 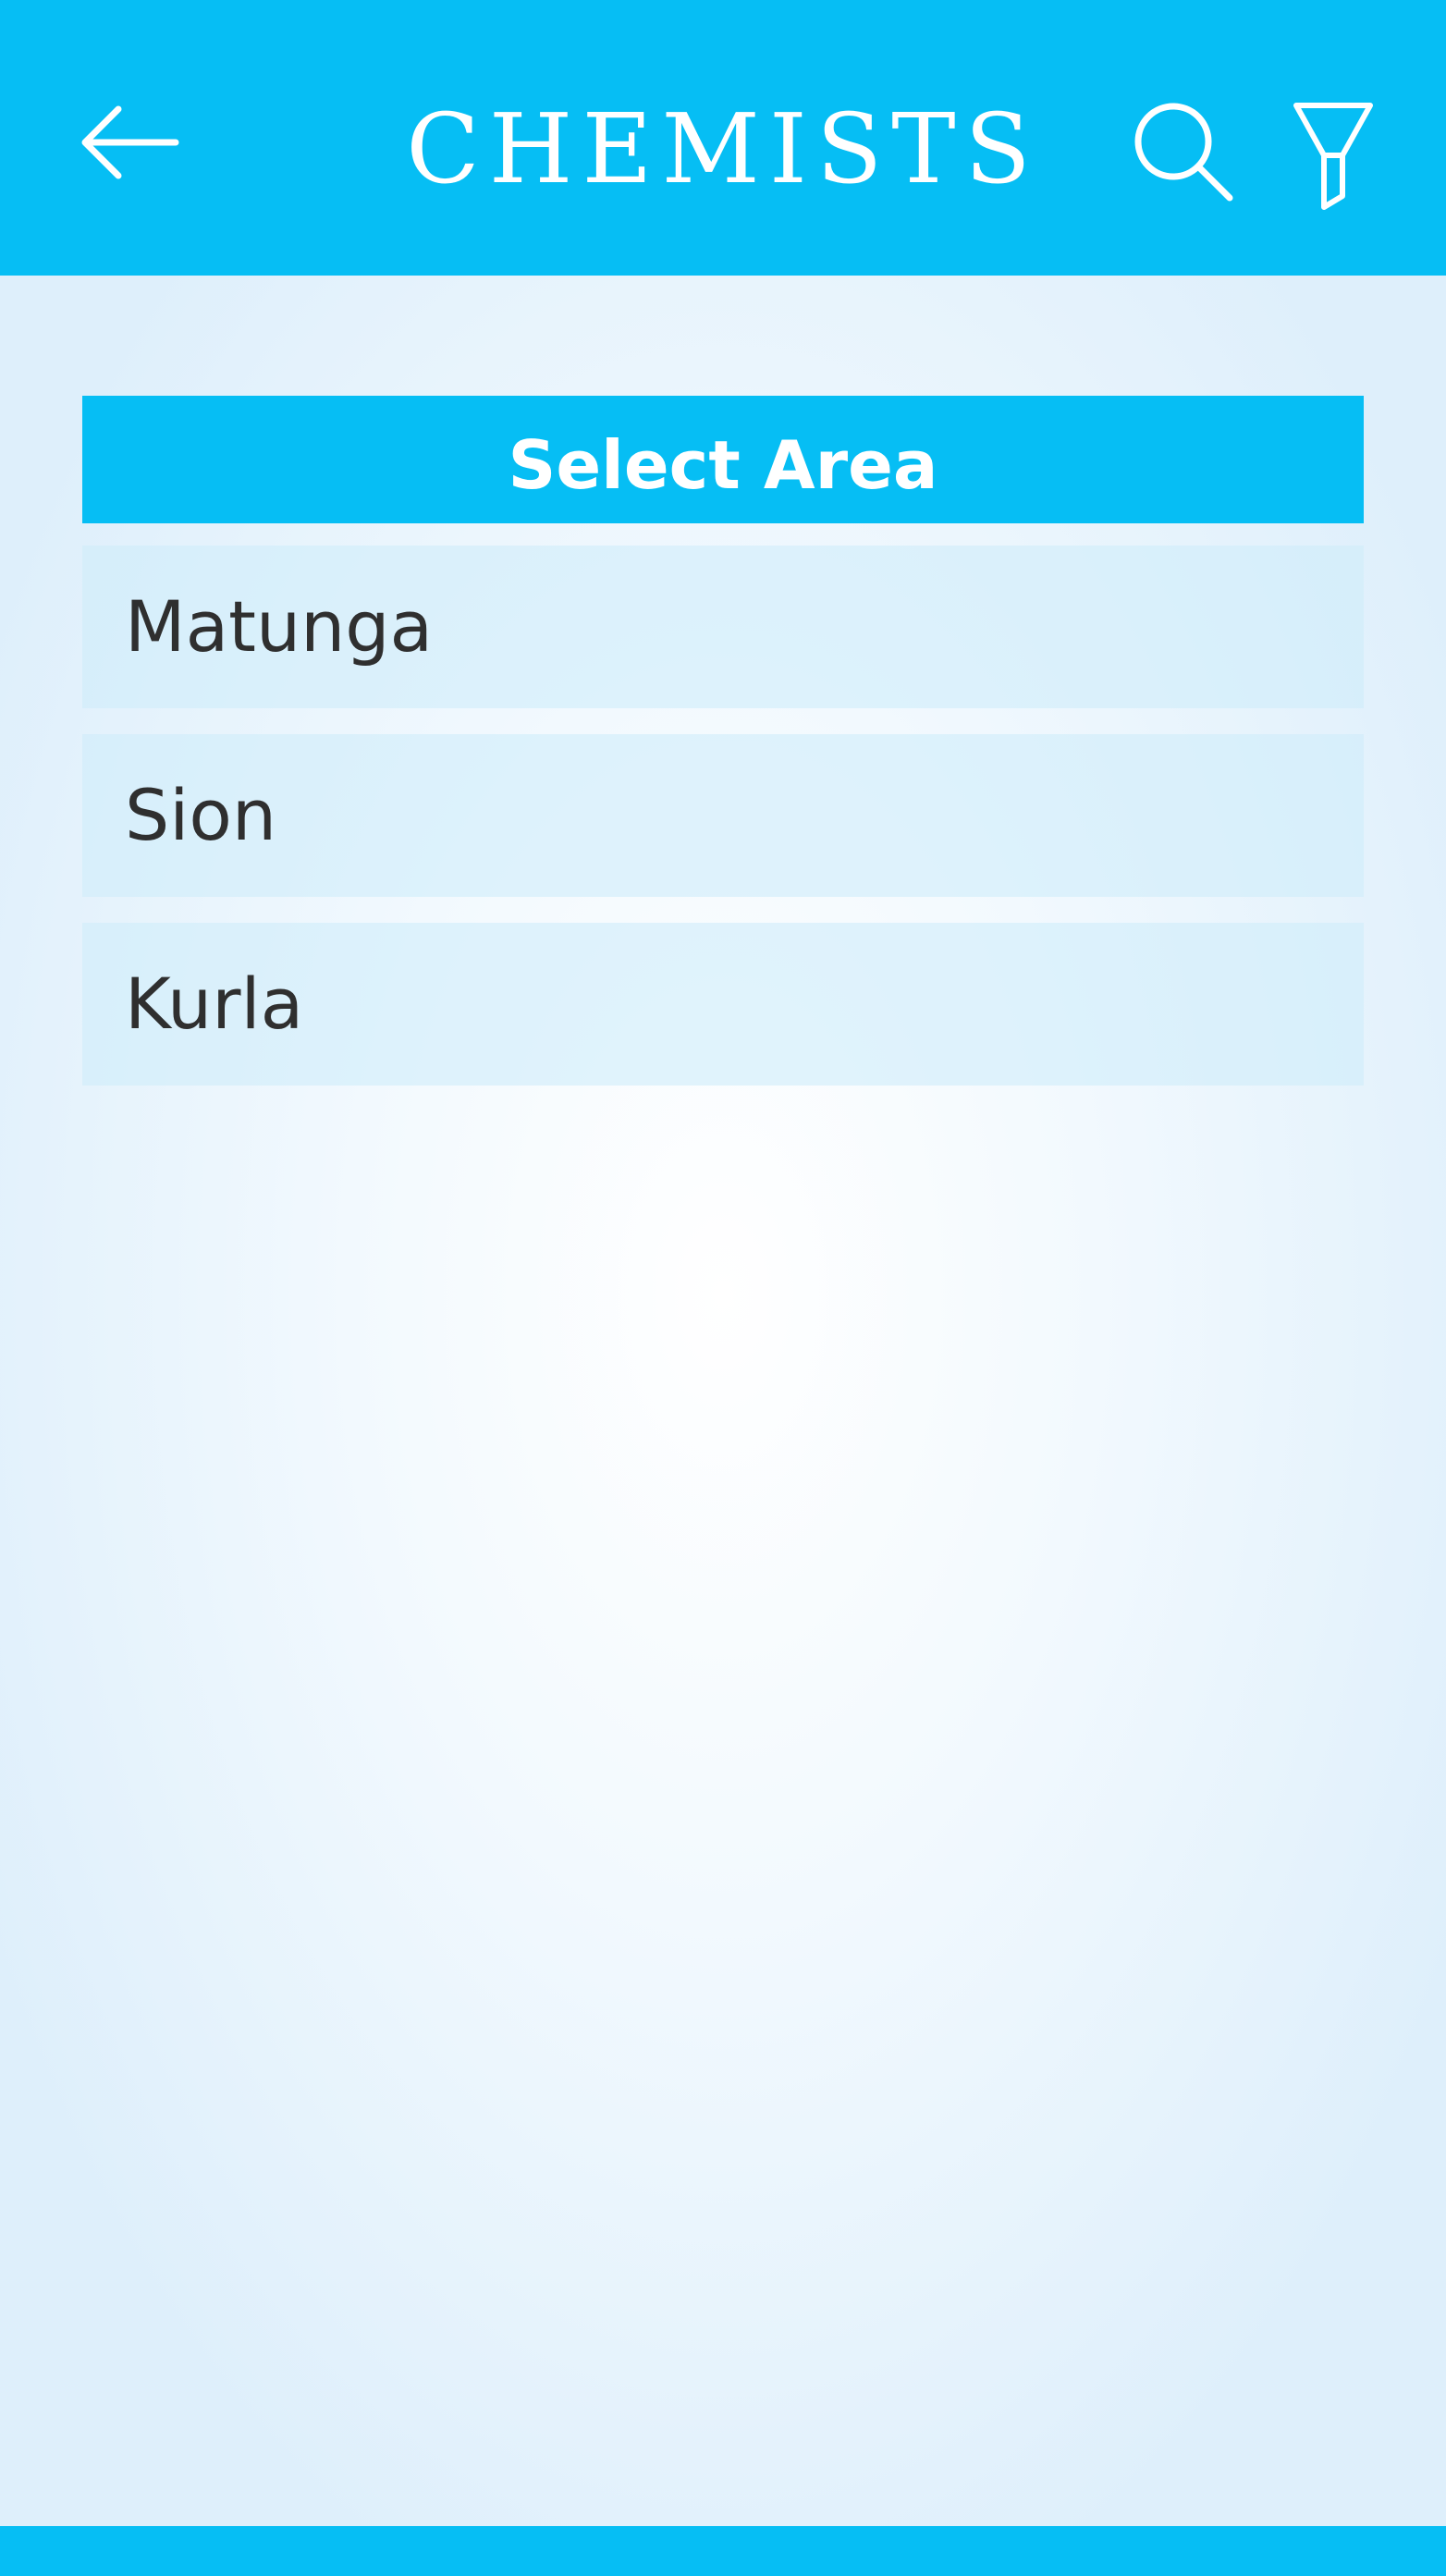 I want to click on area-item-matunga: Matunga, so click(x=723, y=627).